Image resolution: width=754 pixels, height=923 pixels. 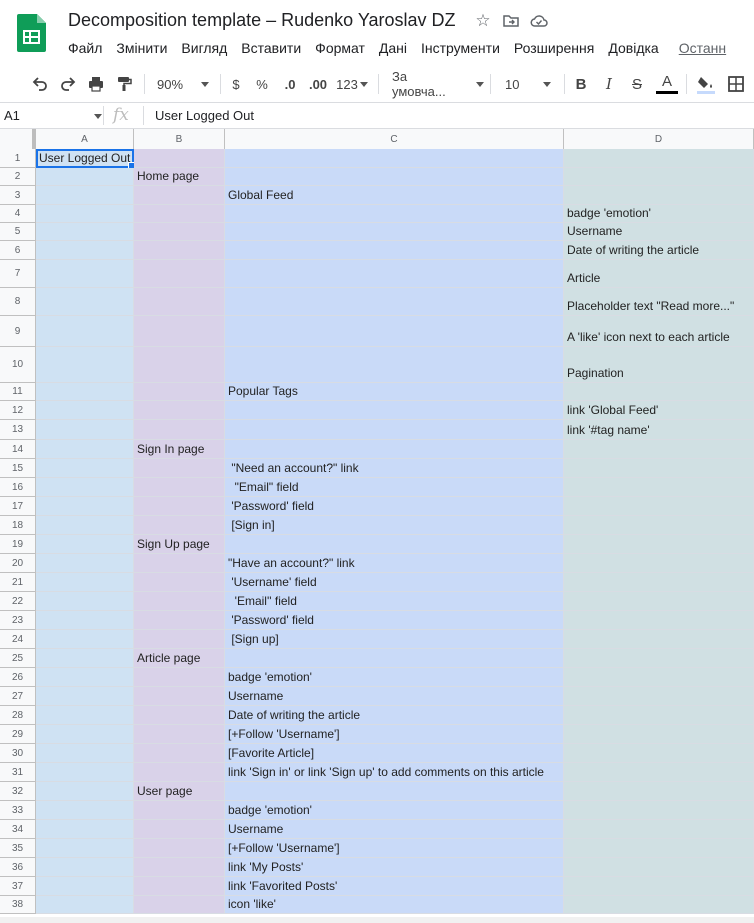 What do you see at coordinates (706, 84) in the screenshot?
I see `fill-color-icon` at bounding box center [706, 84].